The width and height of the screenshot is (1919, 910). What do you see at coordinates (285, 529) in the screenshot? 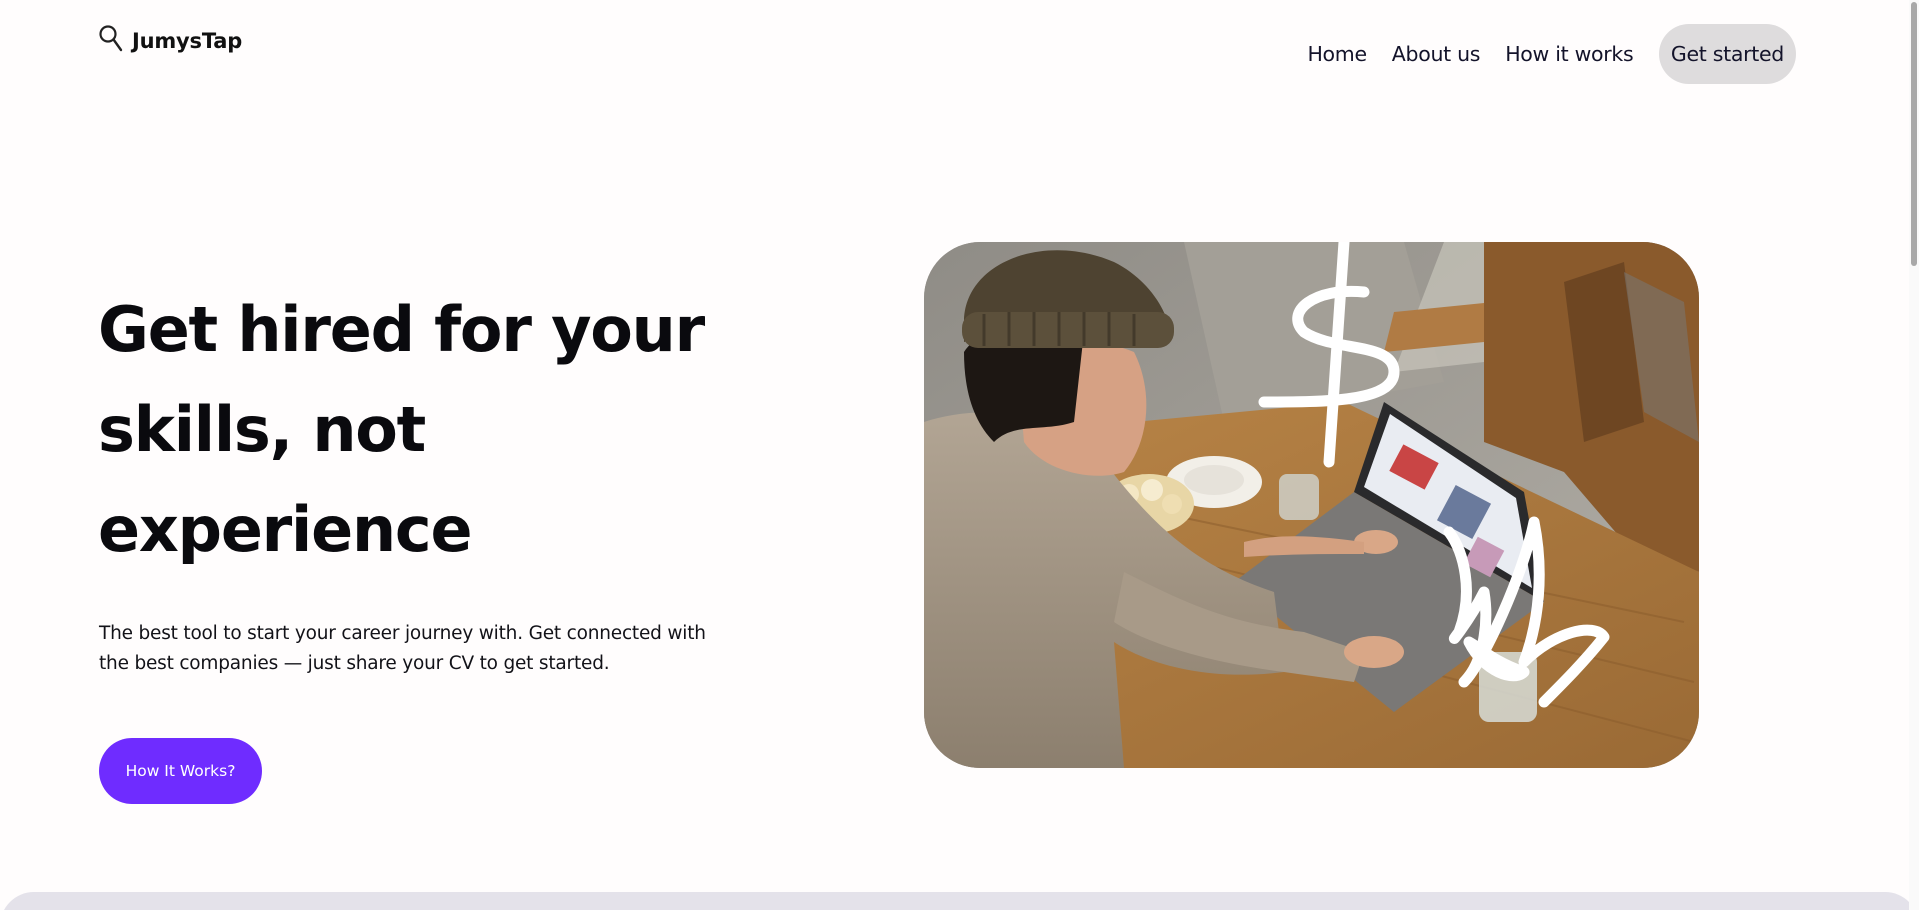
I see `hero-title-line: experience` at bounding box center [285, 529].